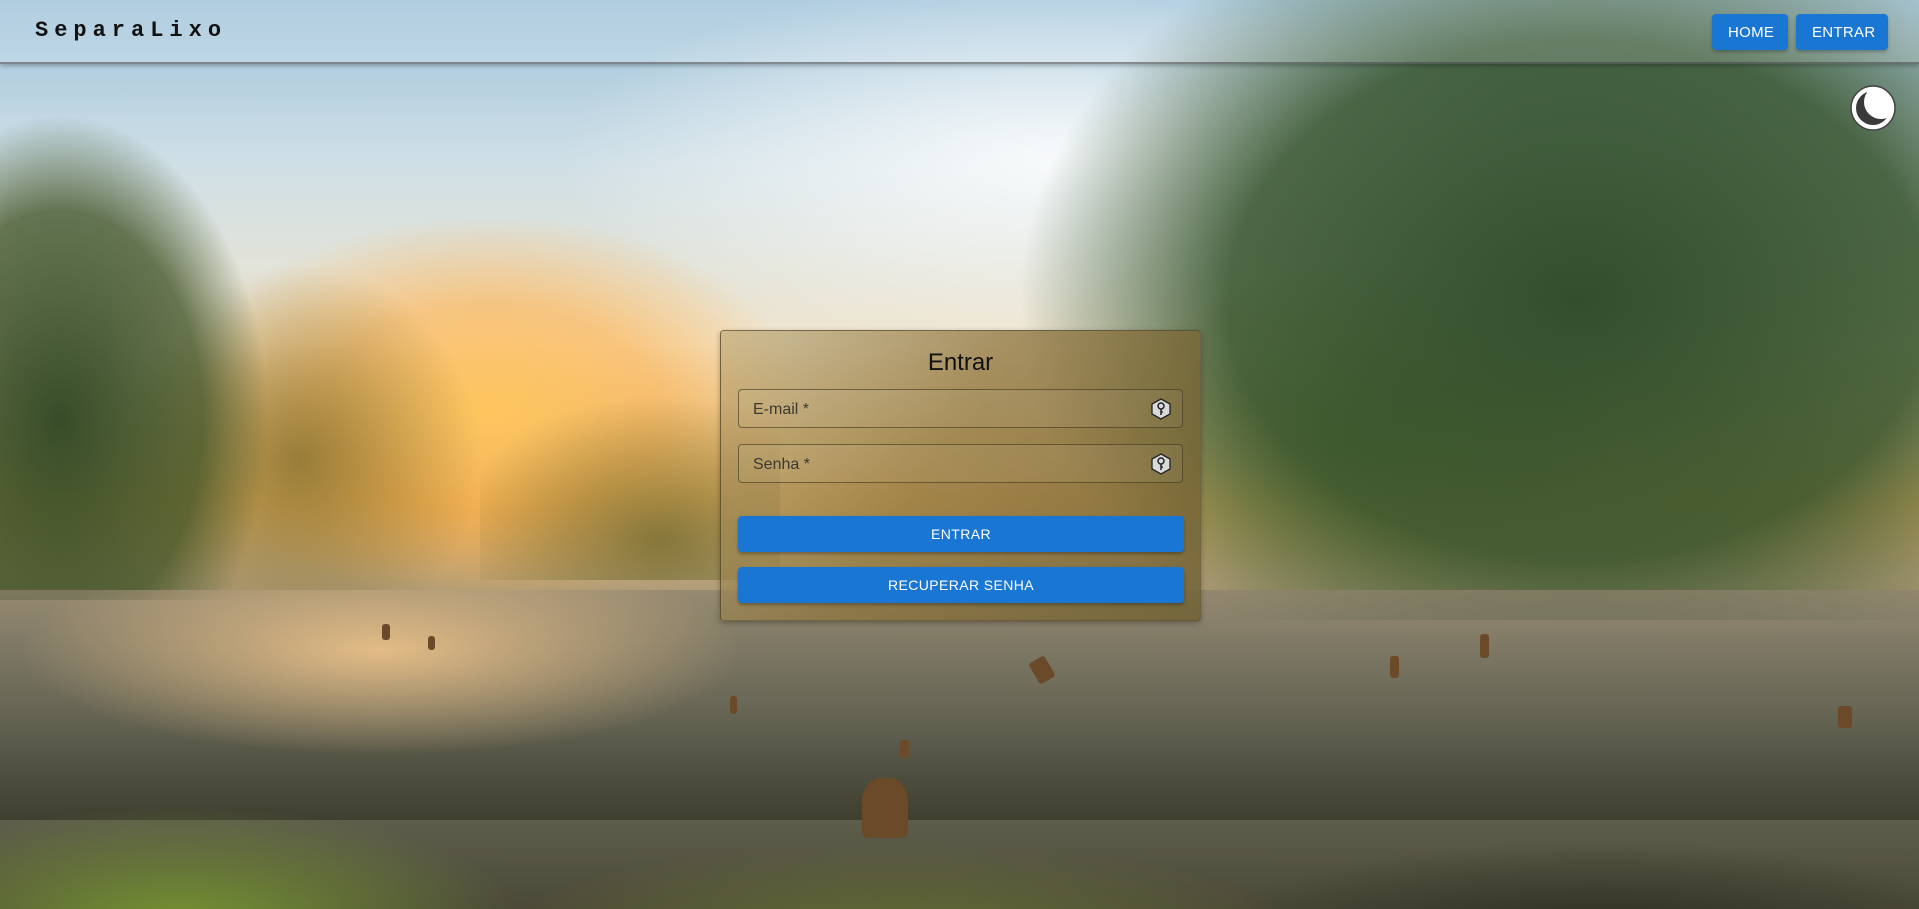 The width and height of the screenshot is (1919, 909). What do you see at coordinates (1842, 32) in the screenshot?
I see `nav-login-button: ENTRAR` at bounding box center [1842, 32].